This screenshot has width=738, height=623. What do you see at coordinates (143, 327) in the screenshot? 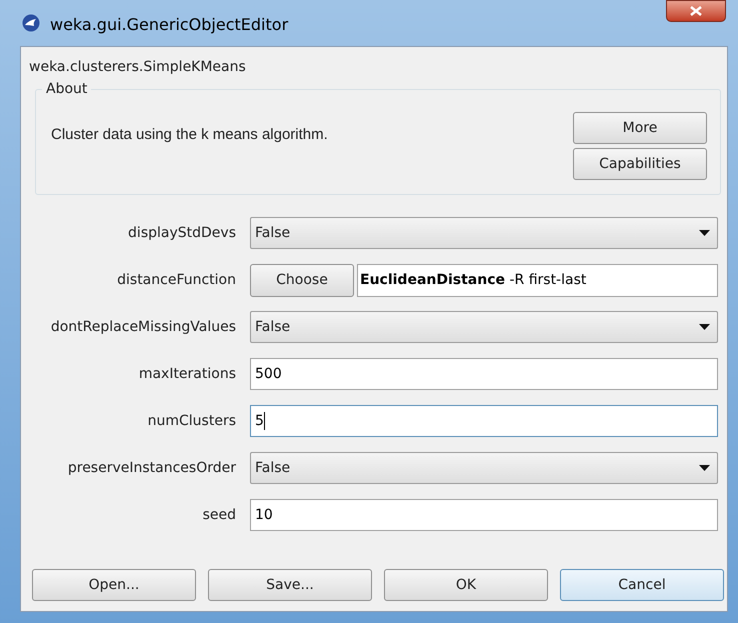
I see `property-label: dontReplaceMissingValues` at bounding box center [143, 327].